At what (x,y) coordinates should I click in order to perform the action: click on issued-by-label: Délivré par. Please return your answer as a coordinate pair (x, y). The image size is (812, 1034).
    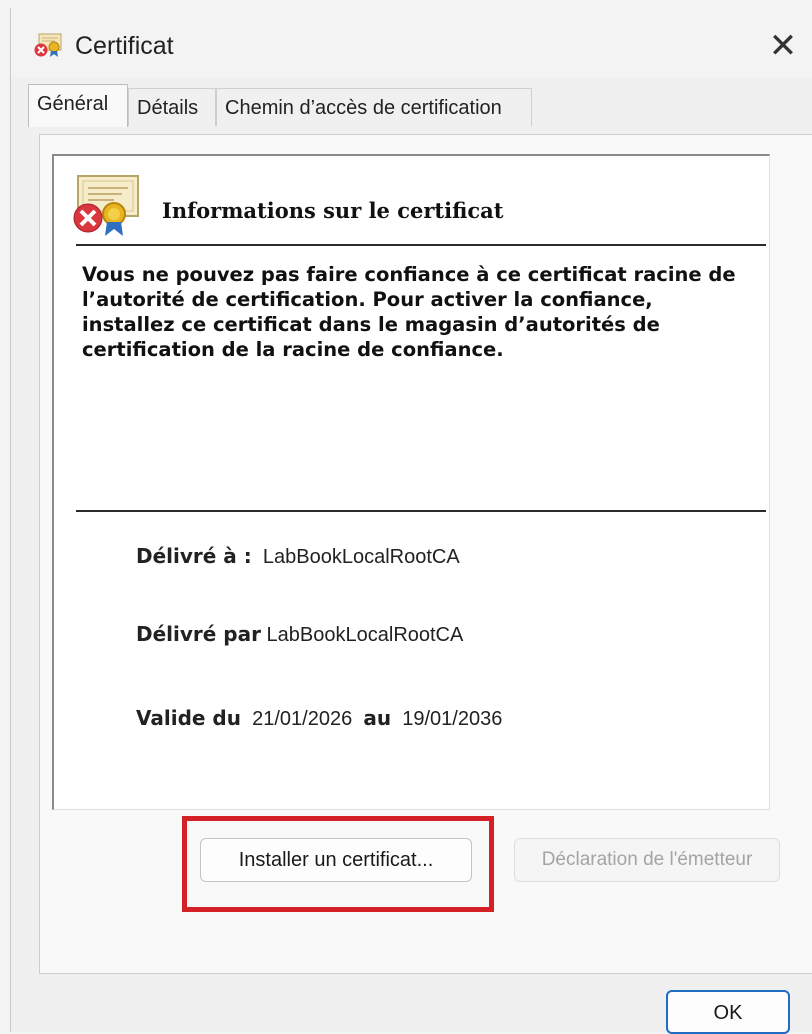
    Looking at the image, I should click on (198, 634).